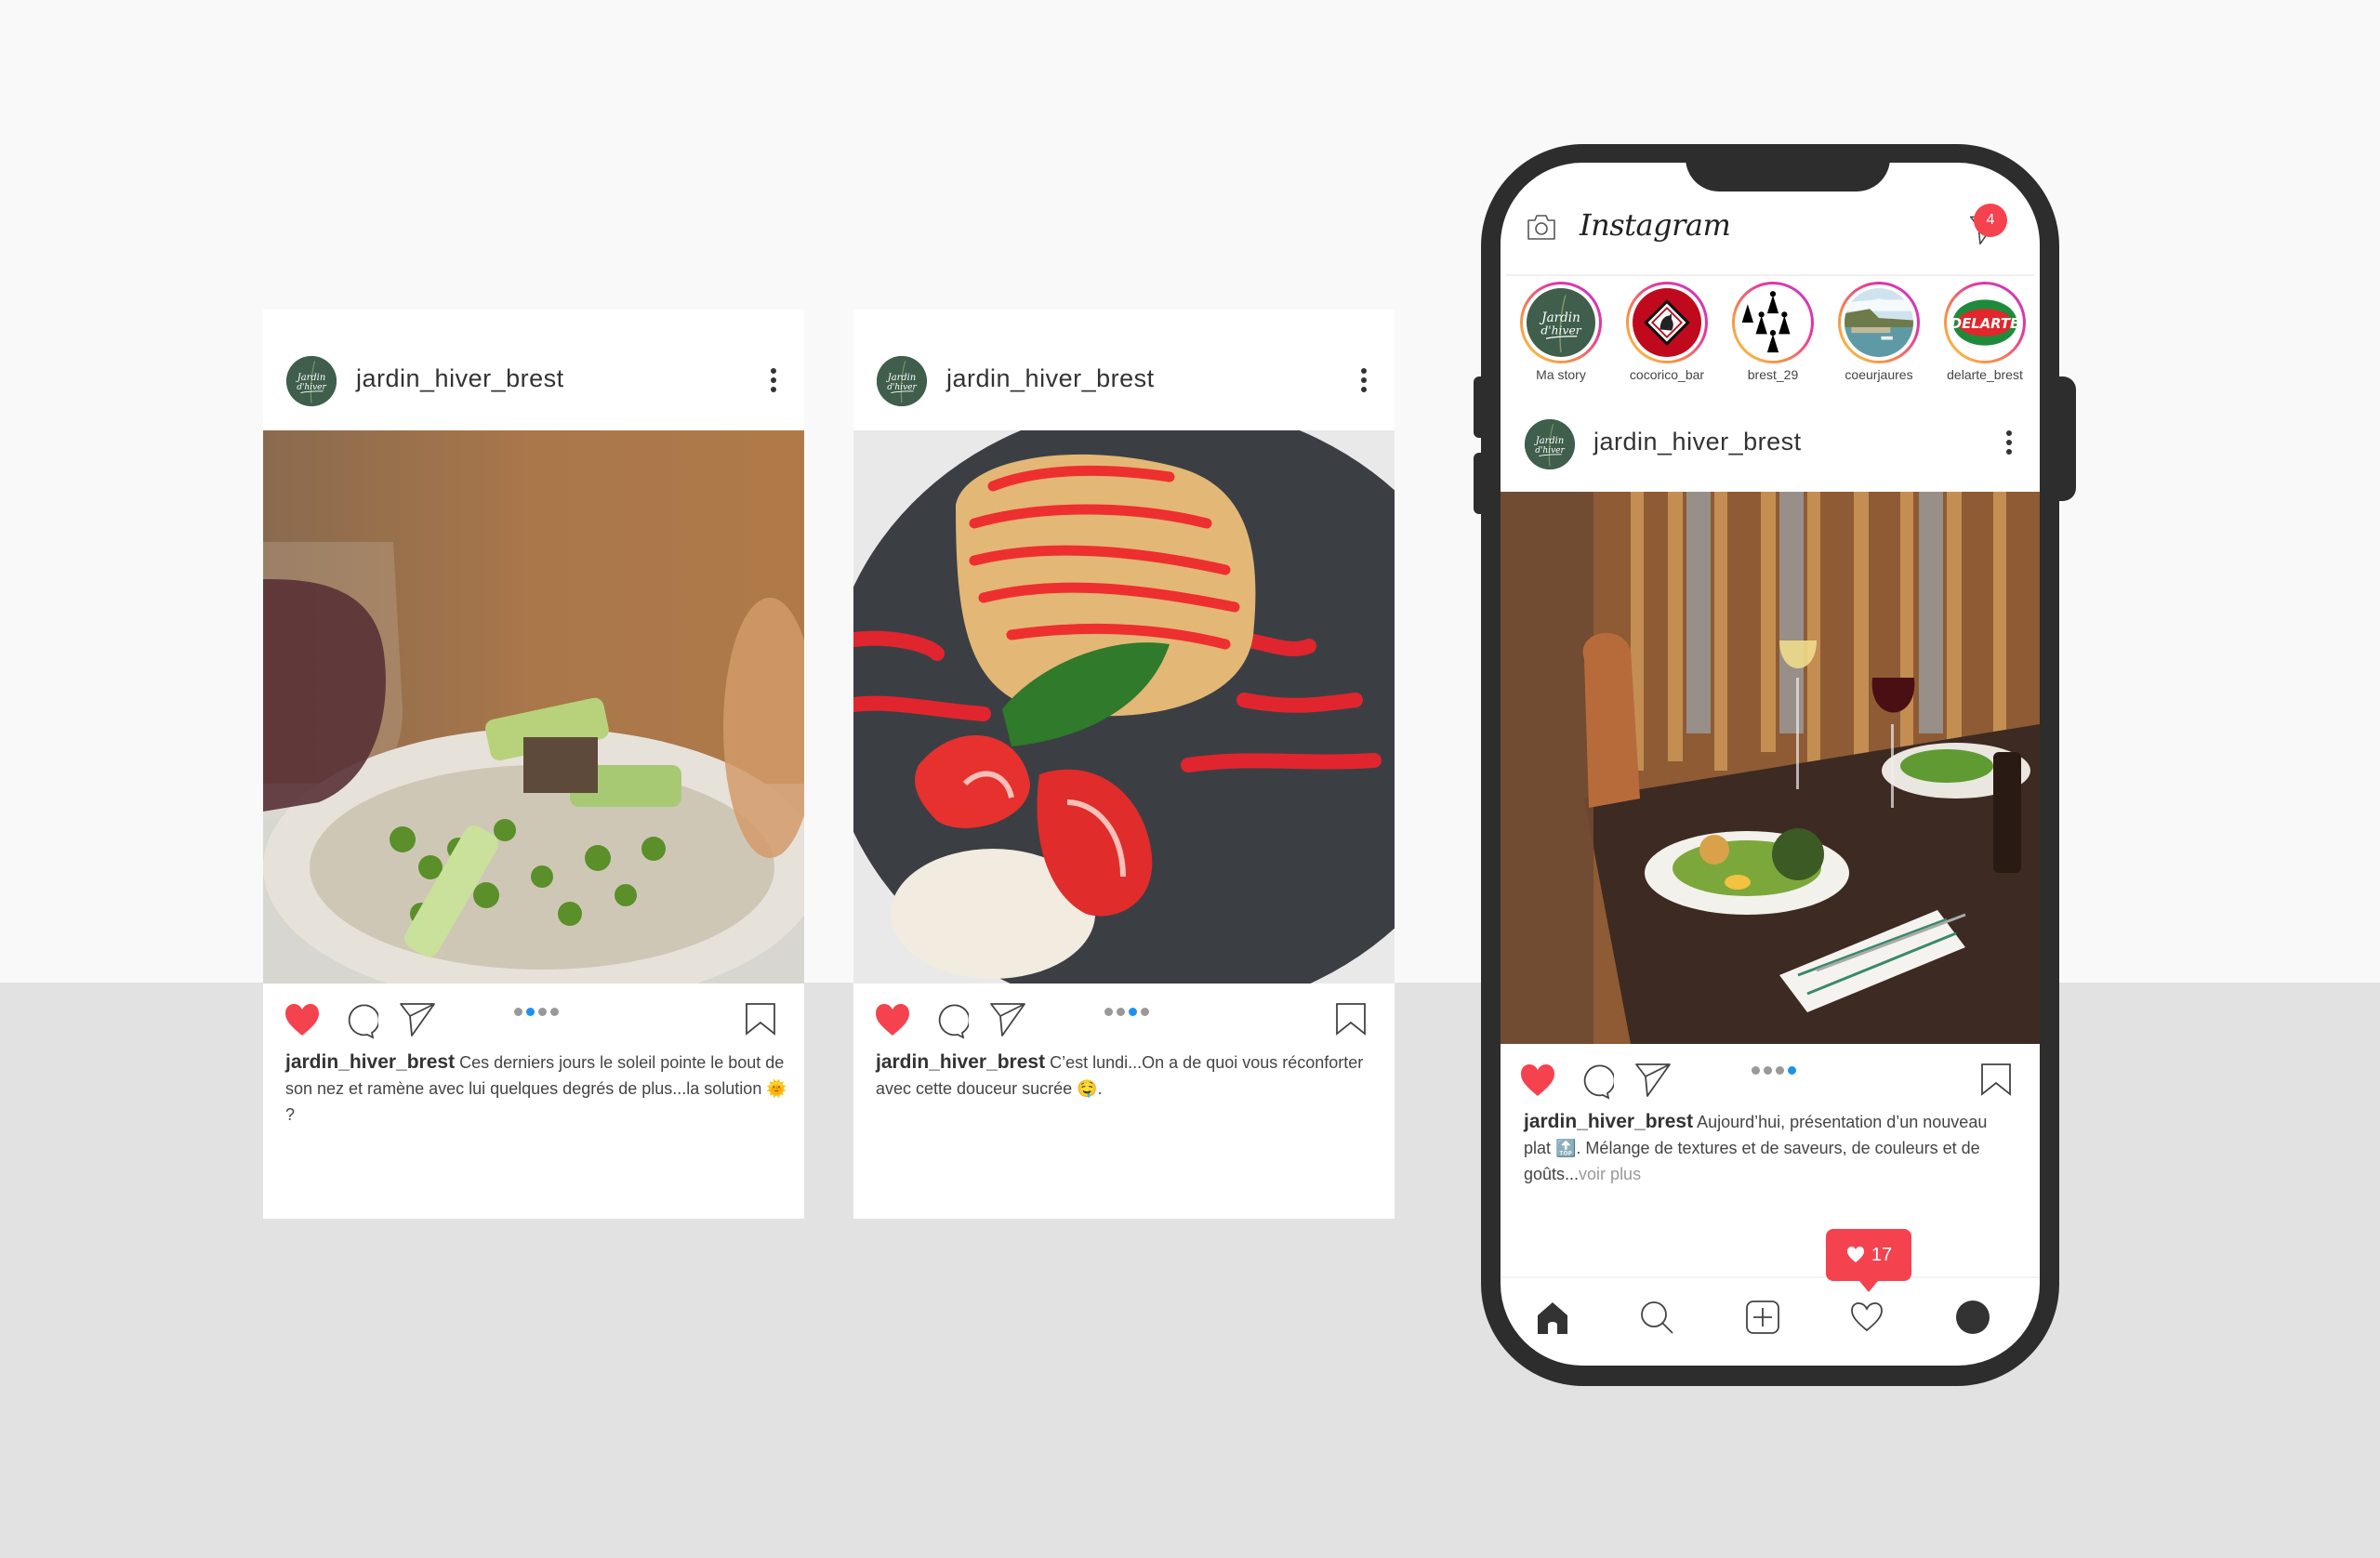 The height and width of the screenshot is (1558, 2380). I want to click on likes-count: 17, so click(1882, 1254).